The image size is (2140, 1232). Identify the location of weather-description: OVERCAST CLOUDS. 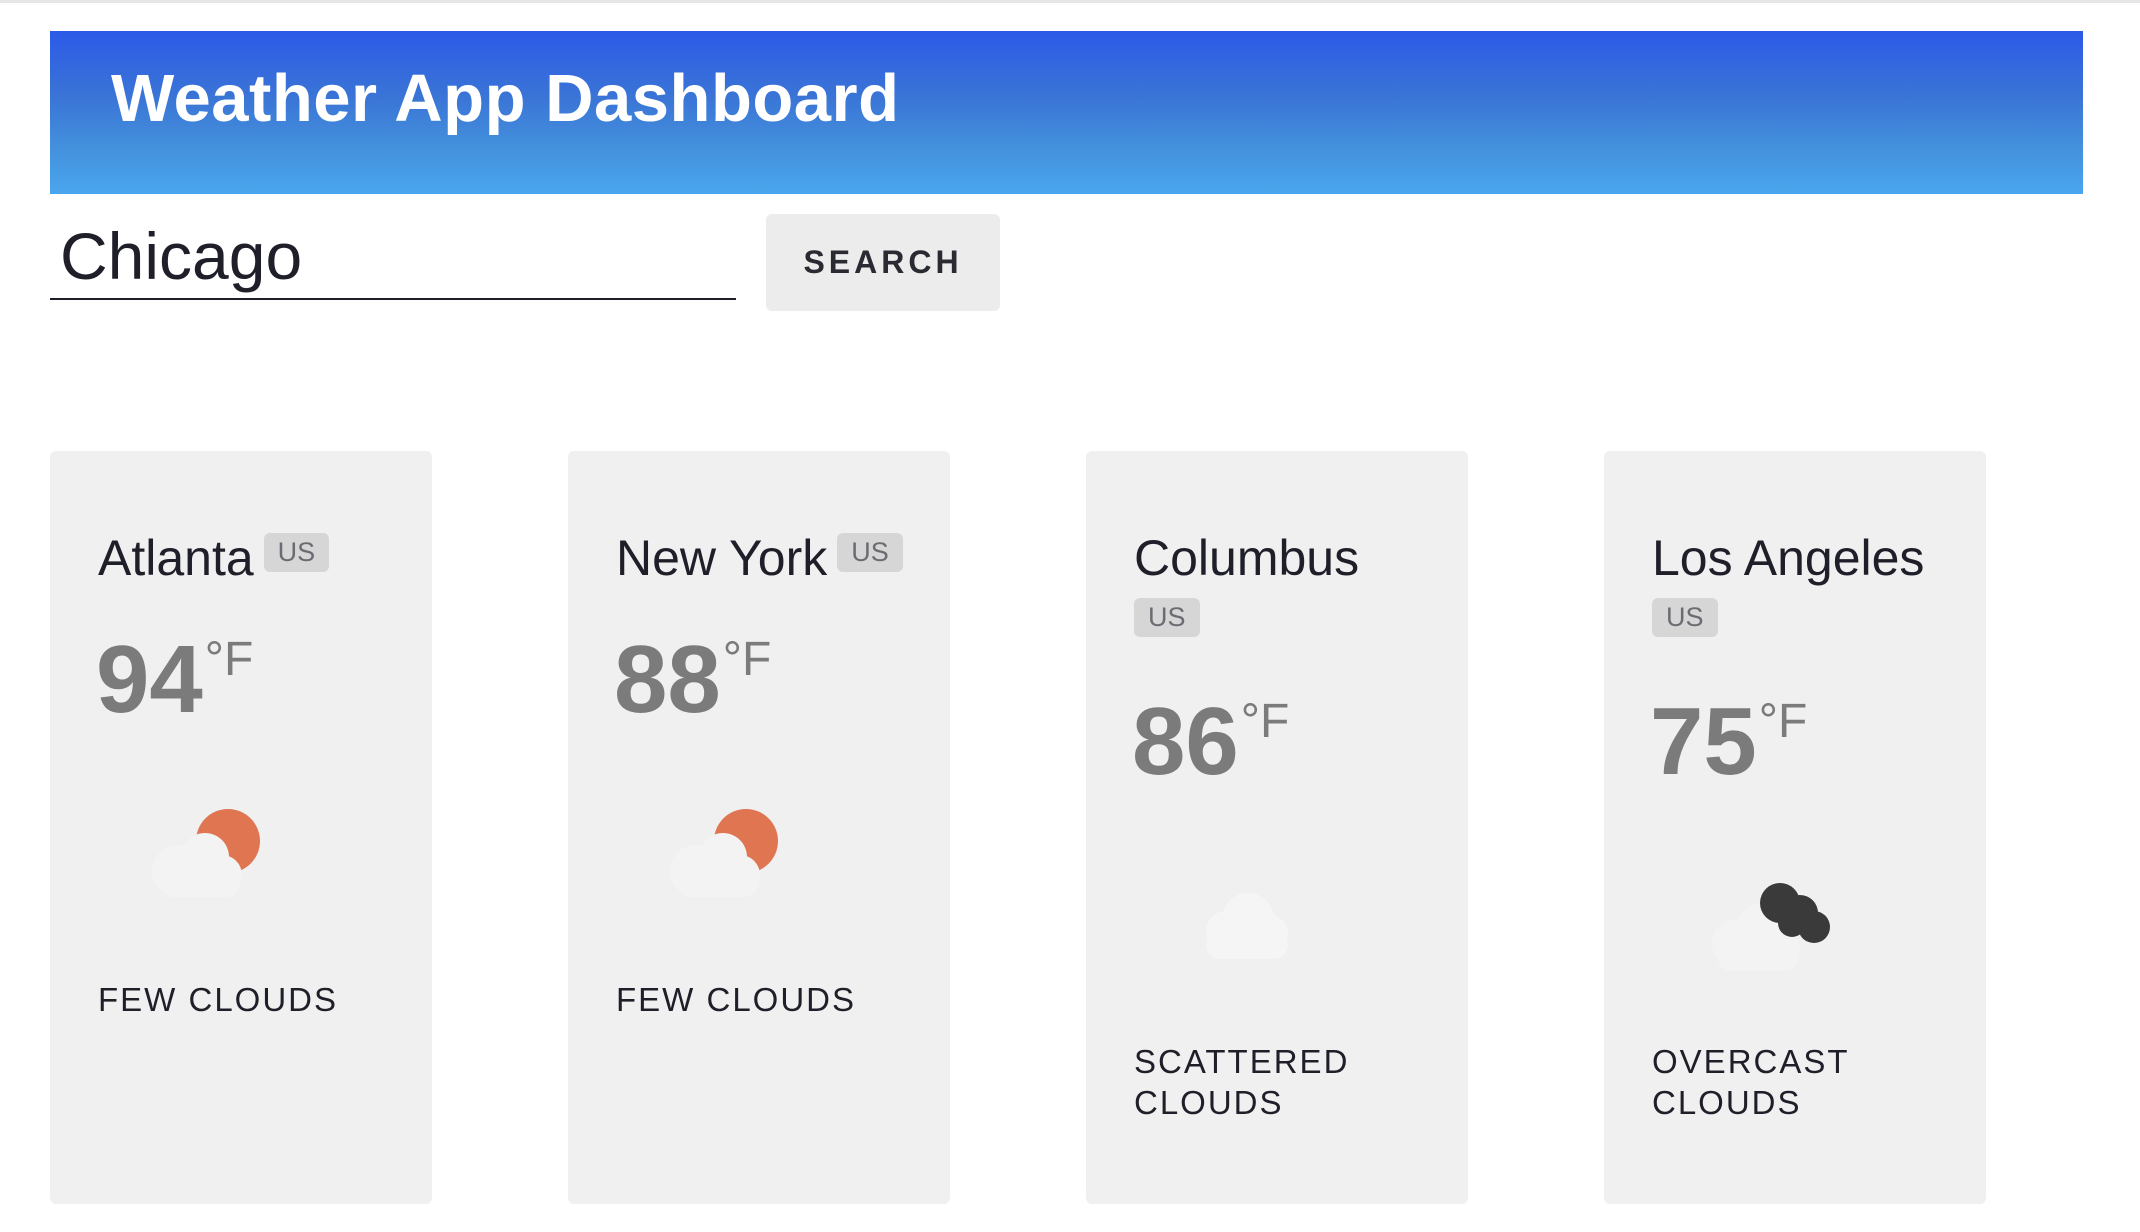
(1750, 1082).